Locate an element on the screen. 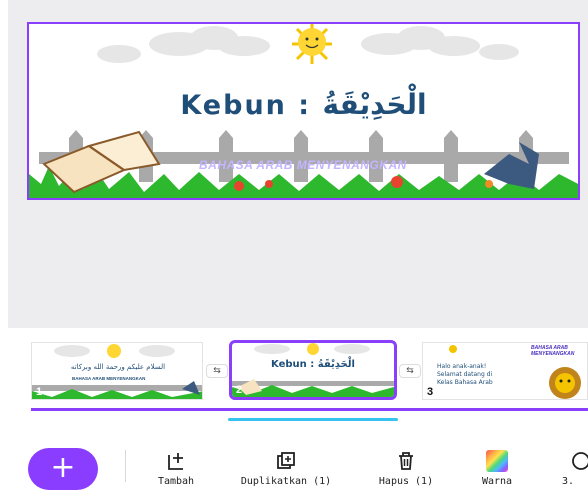  page-number: 3 is located at coordinates (430, 392).